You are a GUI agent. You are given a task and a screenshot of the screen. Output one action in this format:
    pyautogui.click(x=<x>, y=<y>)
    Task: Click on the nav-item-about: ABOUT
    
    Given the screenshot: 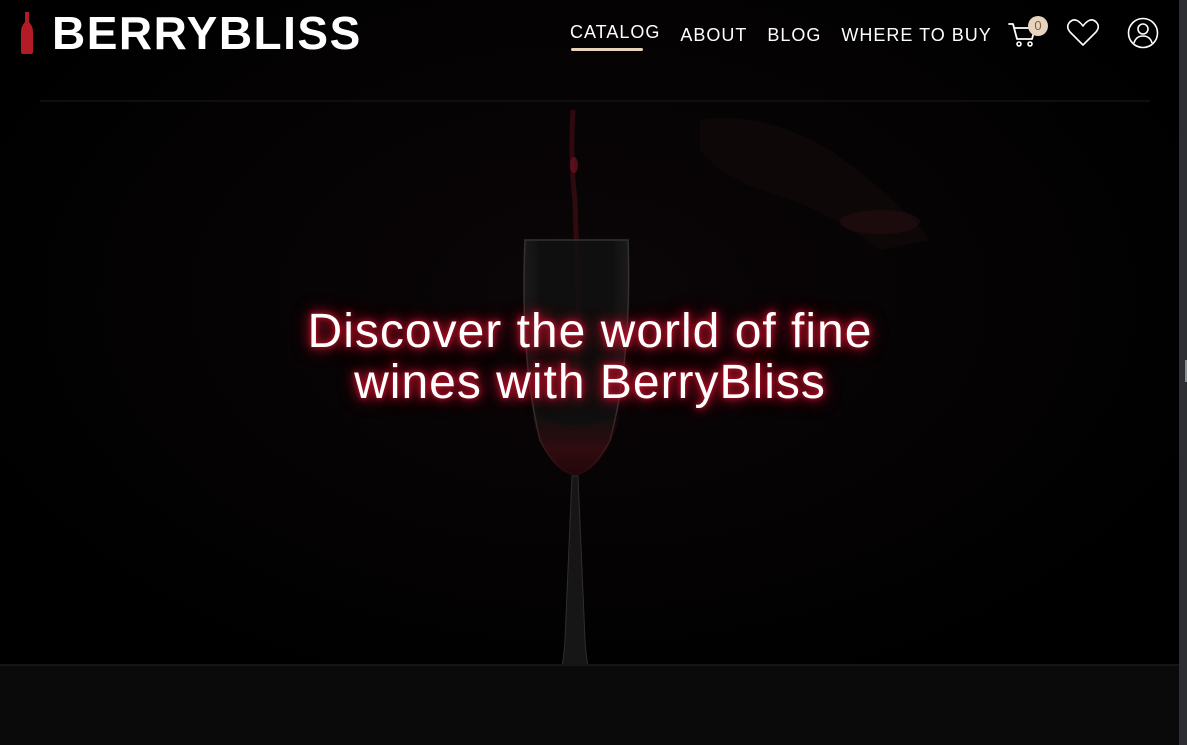 What is the action you would take?
    pyautogui.click(x=713, y=35)
    